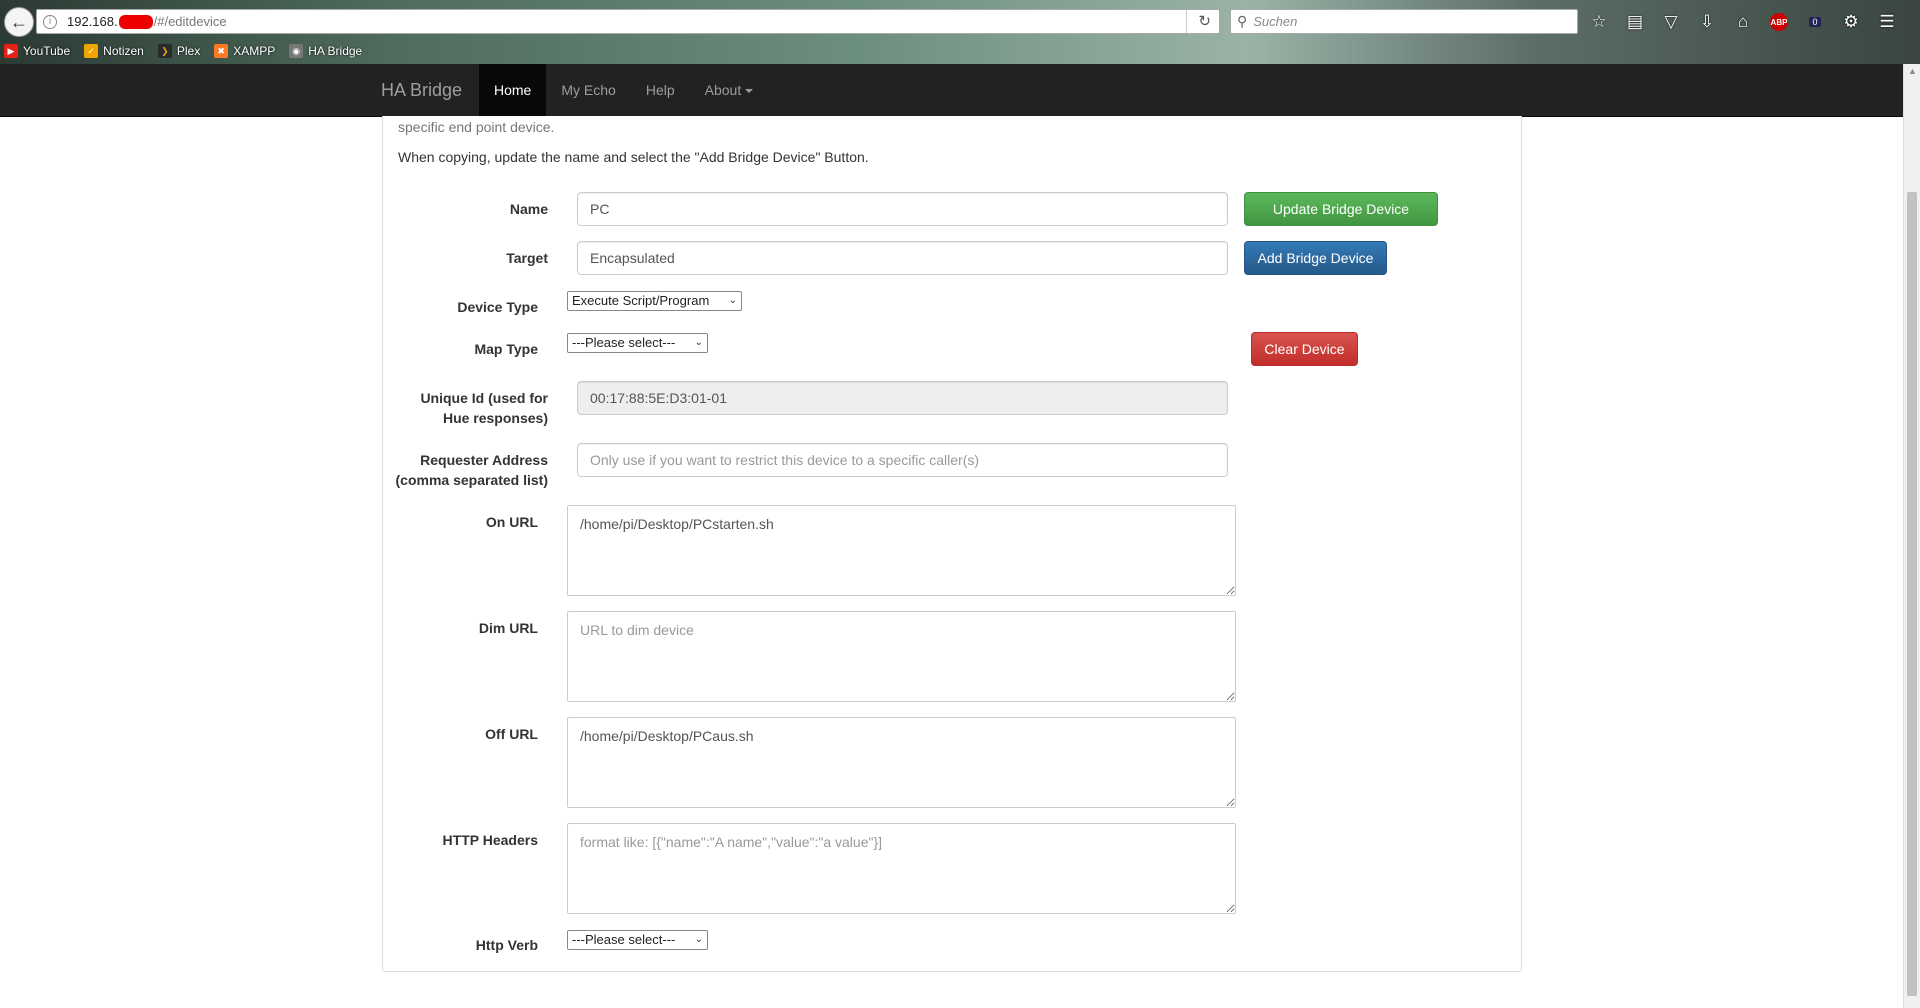 This screenshot has height=1008, width=1920. I want to click on xampp-icon: ✖, so click(221, 51).